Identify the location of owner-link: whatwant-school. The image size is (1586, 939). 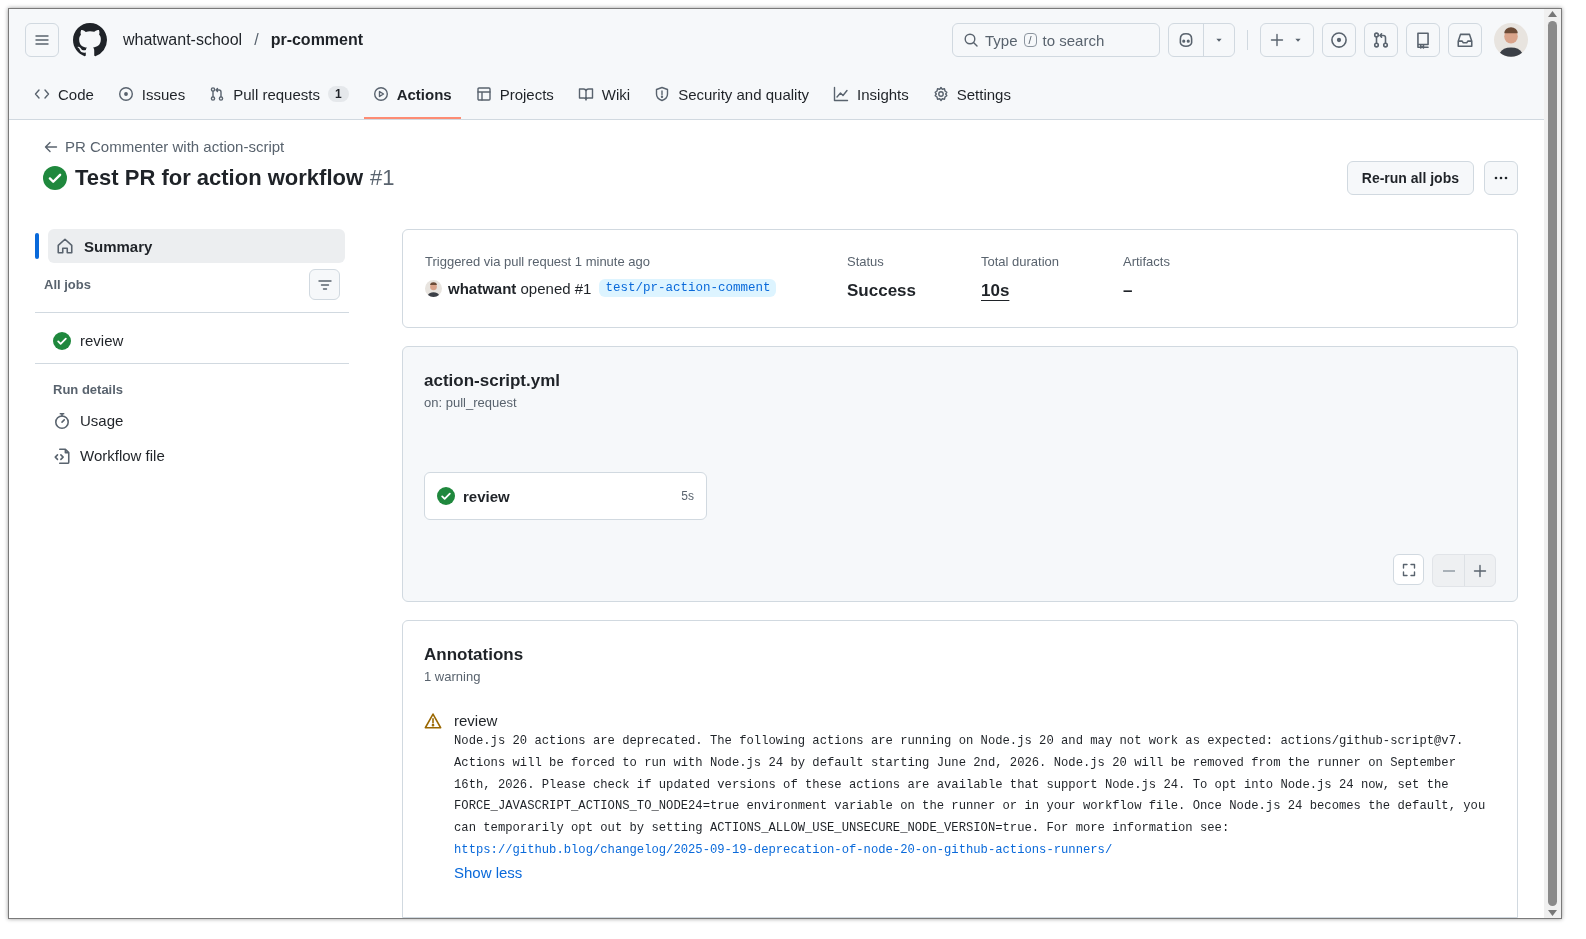
(183, 40).